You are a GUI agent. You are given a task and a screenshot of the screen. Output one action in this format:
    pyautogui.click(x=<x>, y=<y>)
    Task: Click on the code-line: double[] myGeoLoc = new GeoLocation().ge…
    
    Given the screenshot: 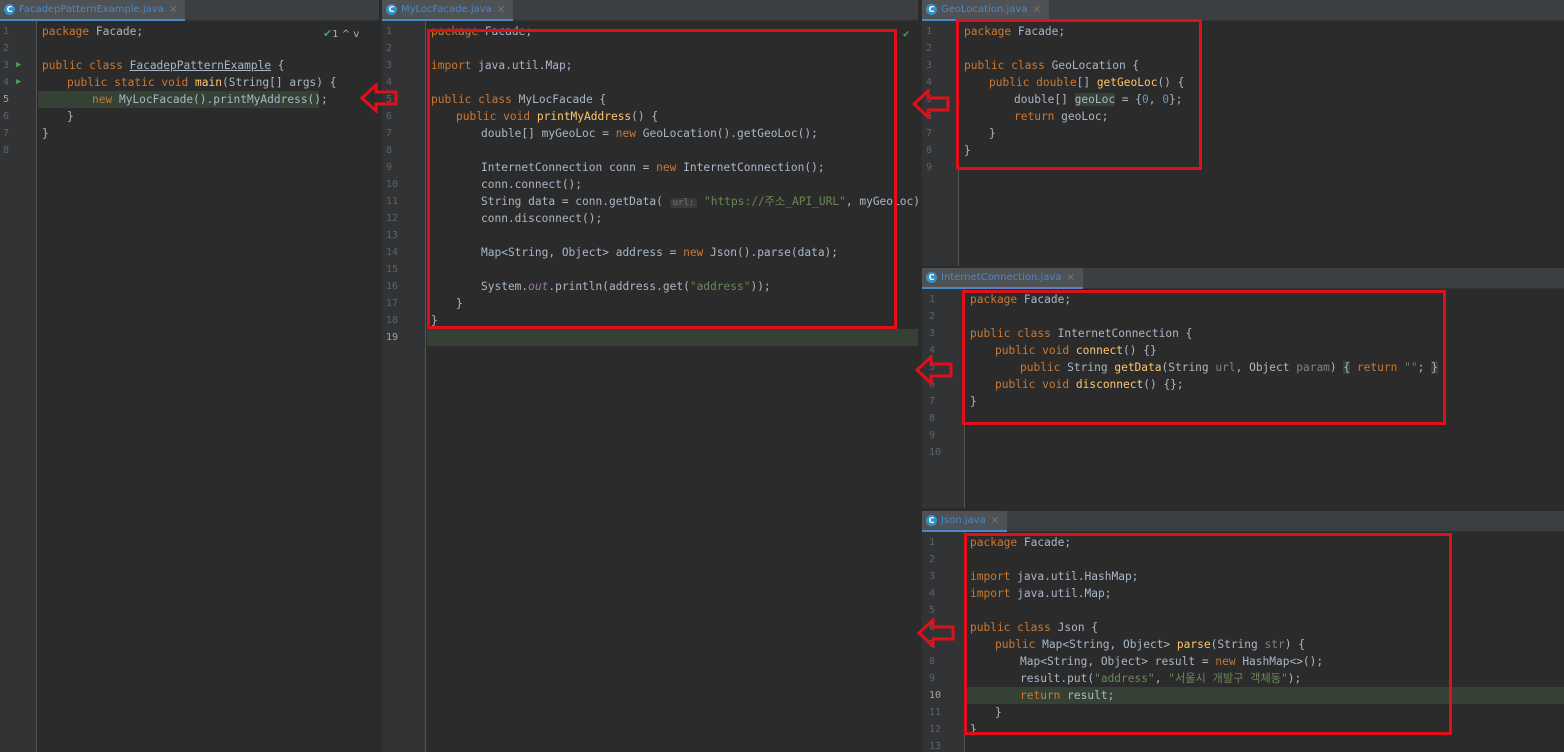 What is the action you would take?
    pyautogui.click(x=649, y=133)
    